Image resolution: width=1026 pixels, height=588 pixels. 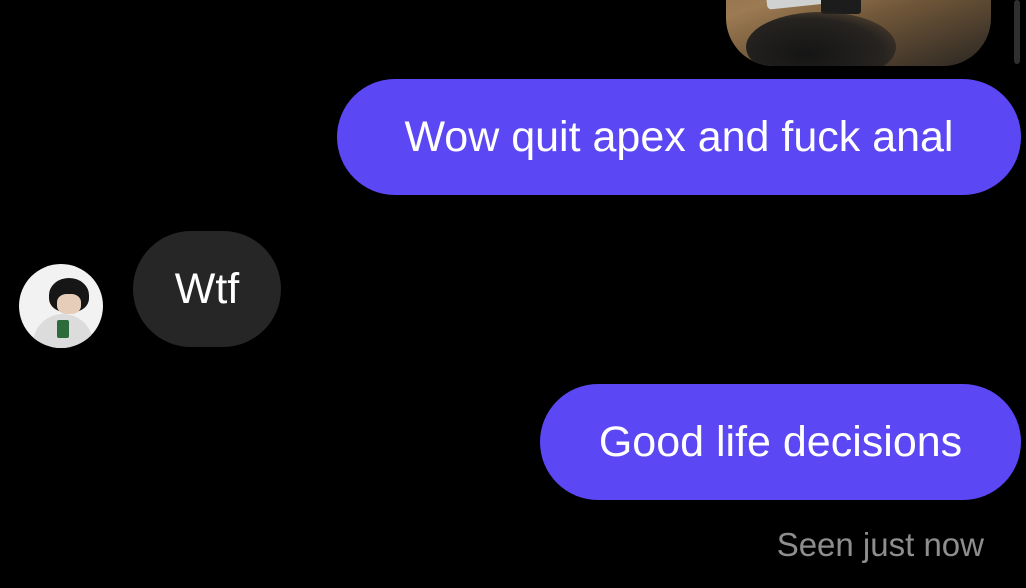 I want to click on image-message, so click(x=858, y=33).